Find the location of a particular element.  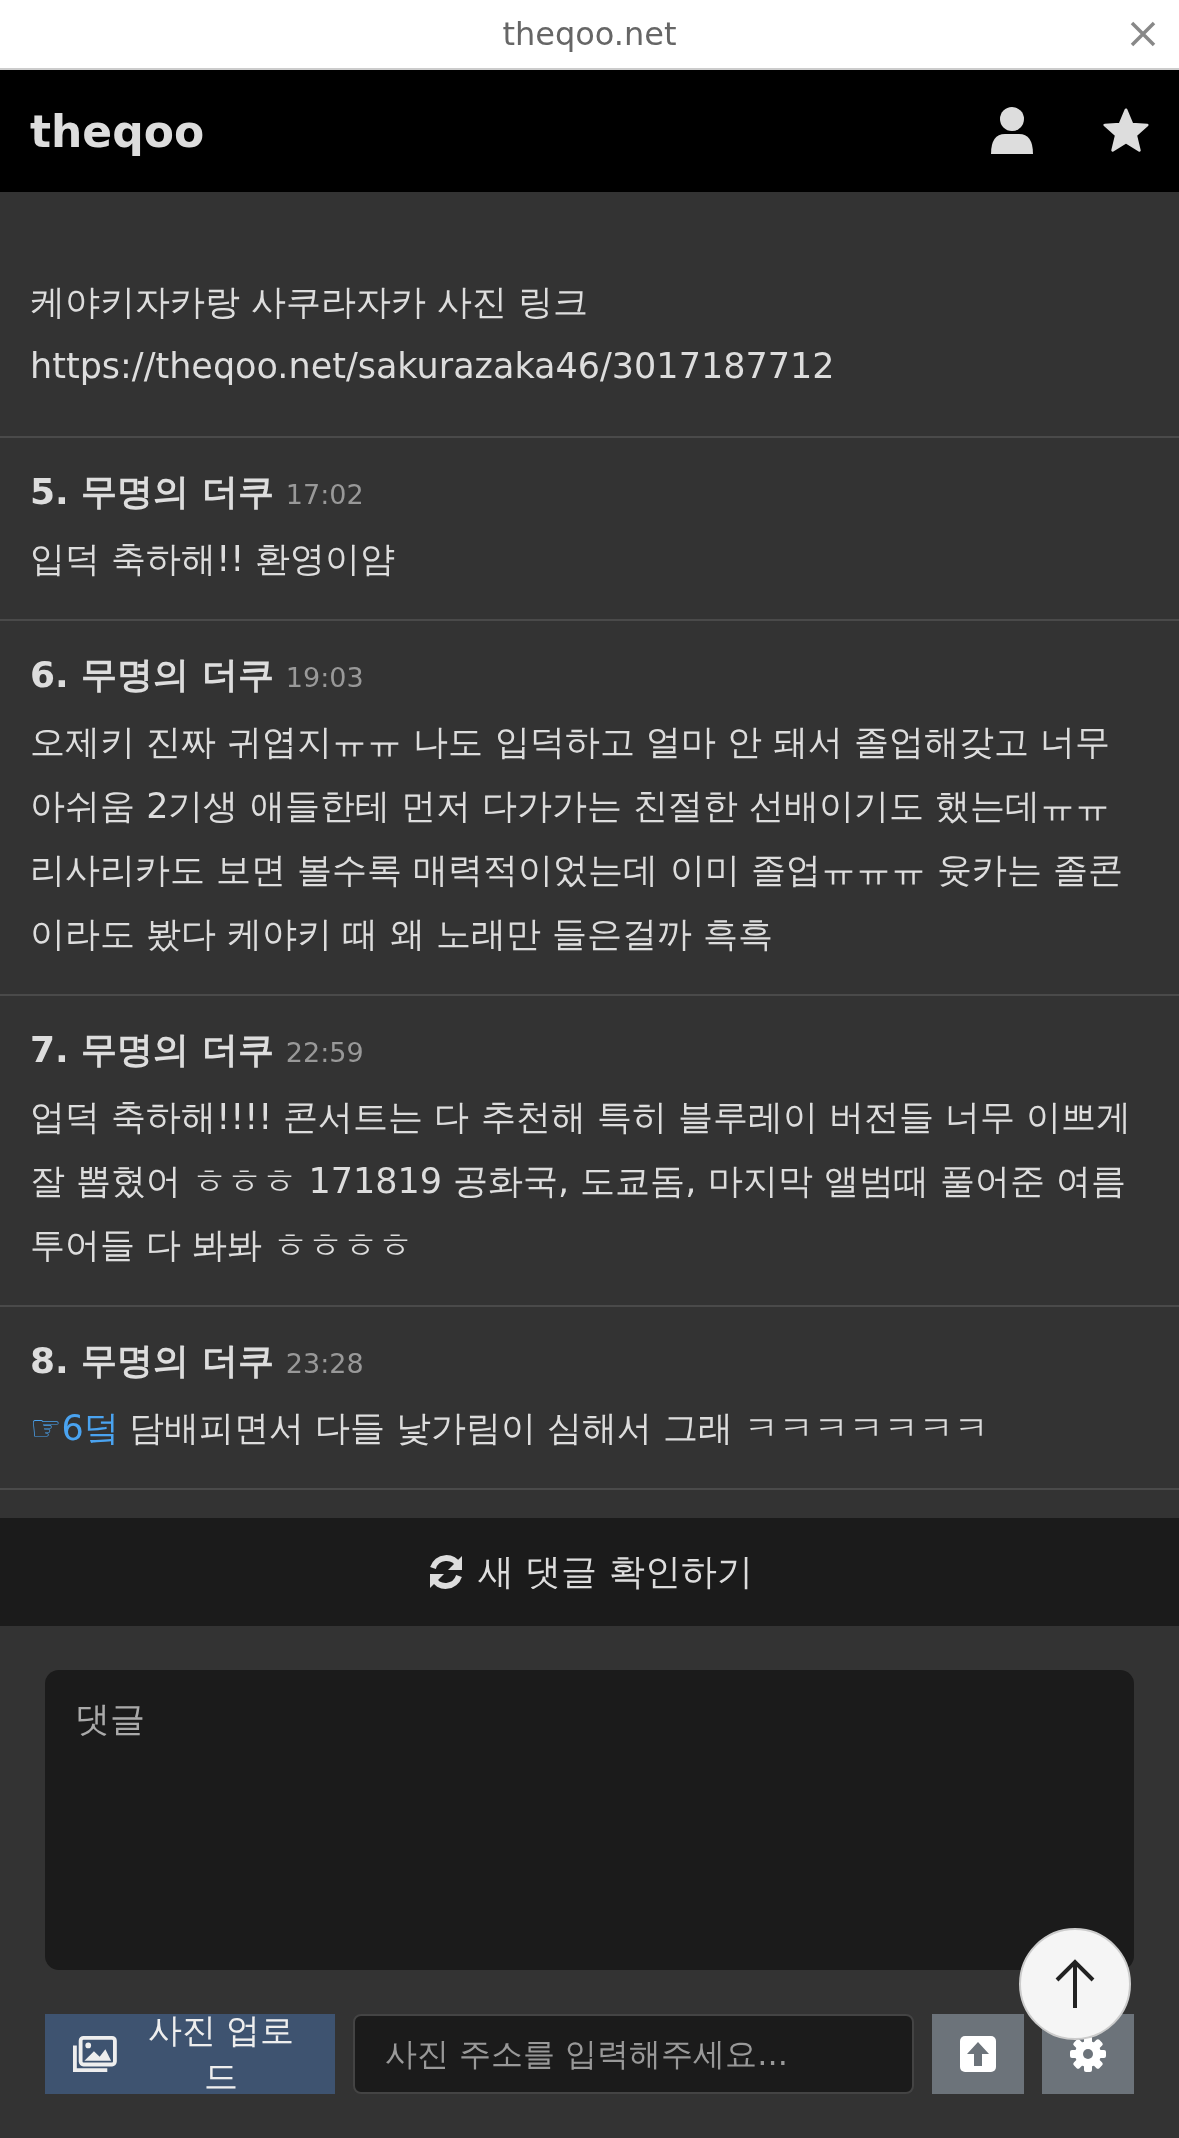

close-icon is located at coordinates (1143, 34).